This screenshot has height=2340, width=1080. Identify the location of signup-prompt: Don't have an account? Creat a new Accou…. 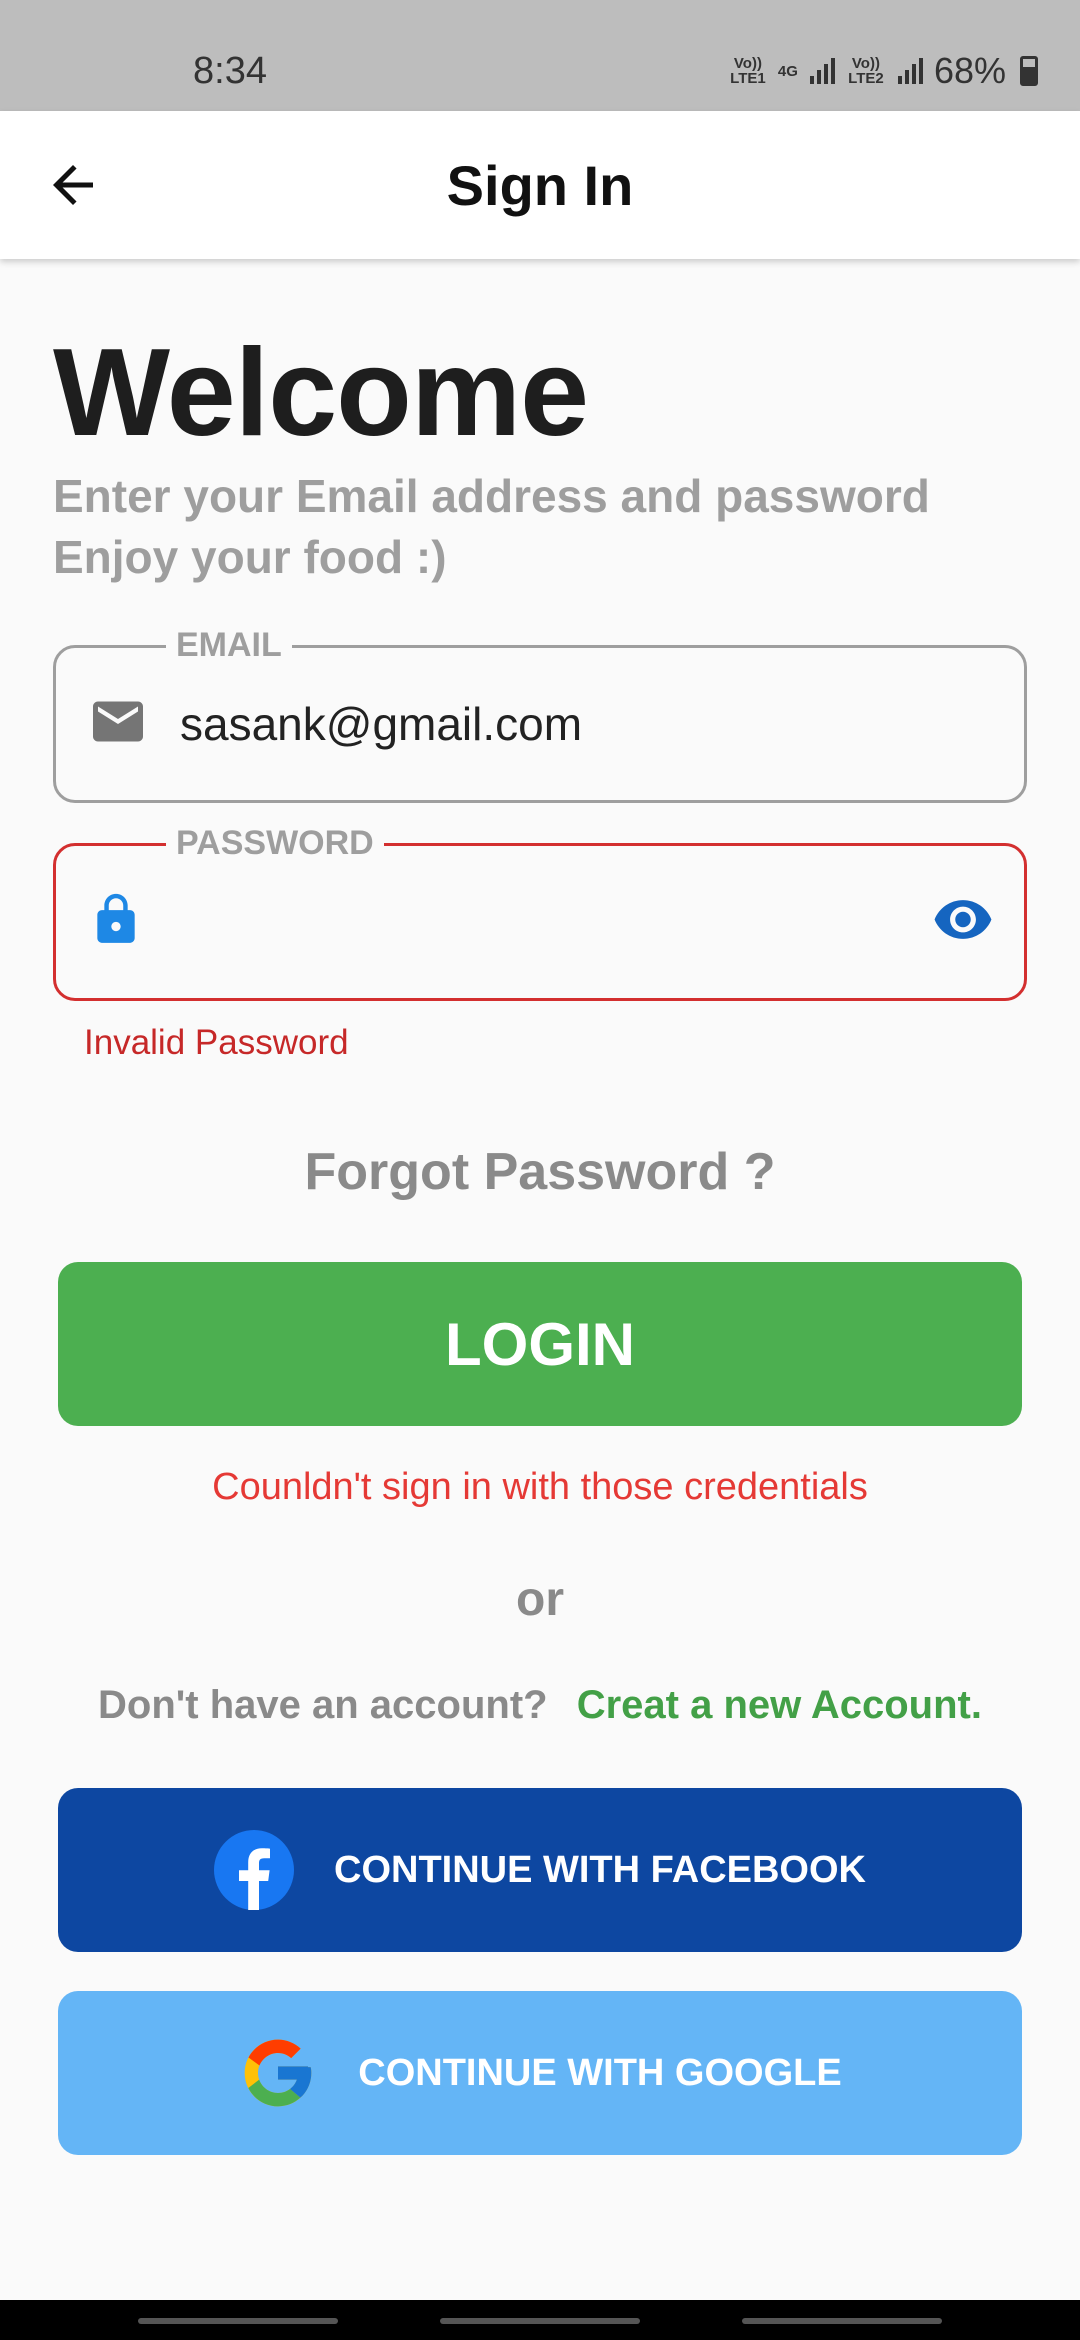
(540, 1705).